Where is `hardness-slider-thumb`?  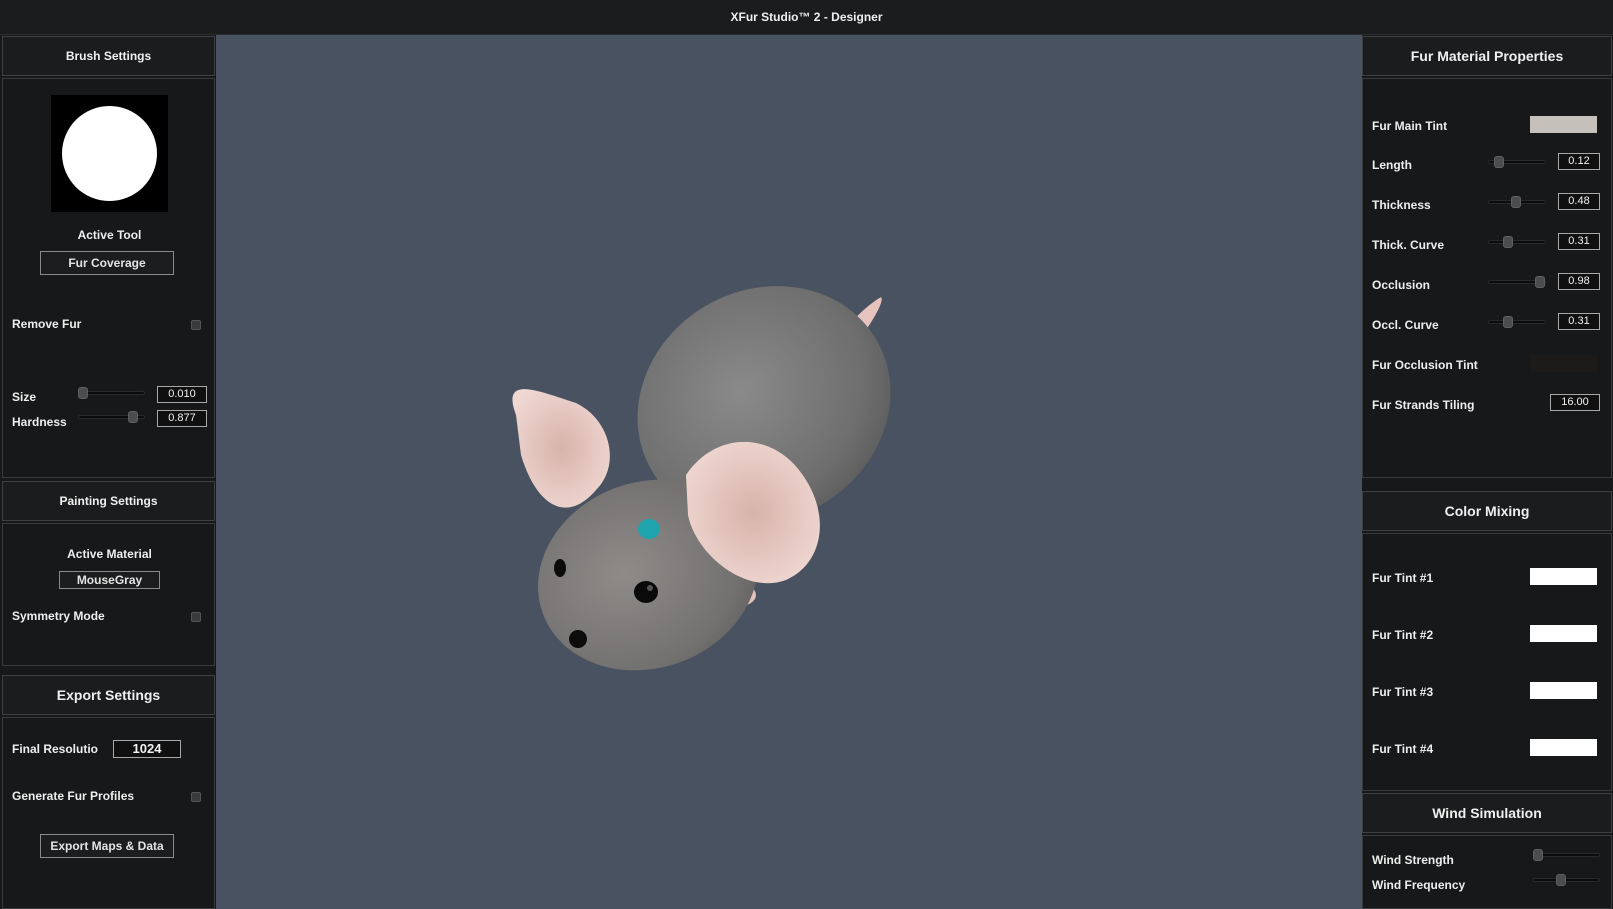
hardness-slider-thumb is located at coordinates (133, 417).